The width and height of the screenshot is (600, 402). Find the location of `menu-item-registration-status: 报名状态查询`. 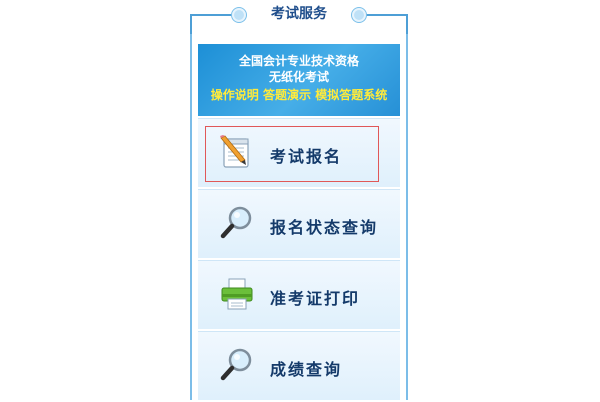

menu-item-registration-status: 报名状态查询 is located at coordinates (299, 223).